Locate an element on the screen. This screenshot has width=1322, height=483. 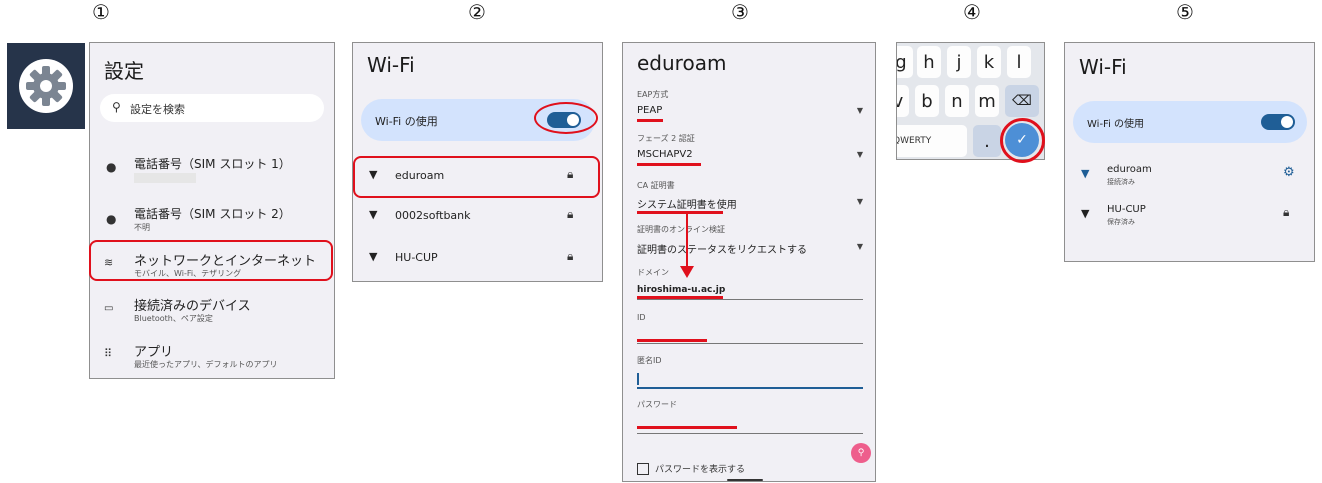
password-label: パスワード is located at coordinates (657, 404).